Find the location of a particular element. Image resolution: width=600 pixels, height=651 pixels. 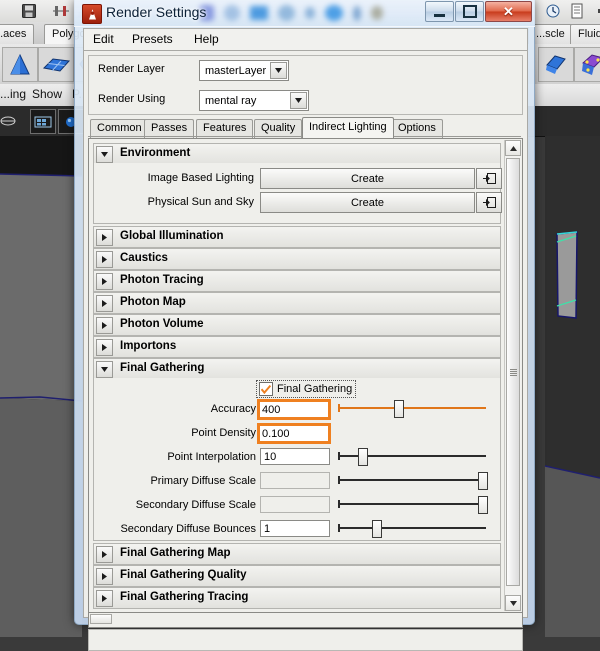

primary-diffuse-scale-label: Primary Diffuse Scale is located at coordinates (203, 481).